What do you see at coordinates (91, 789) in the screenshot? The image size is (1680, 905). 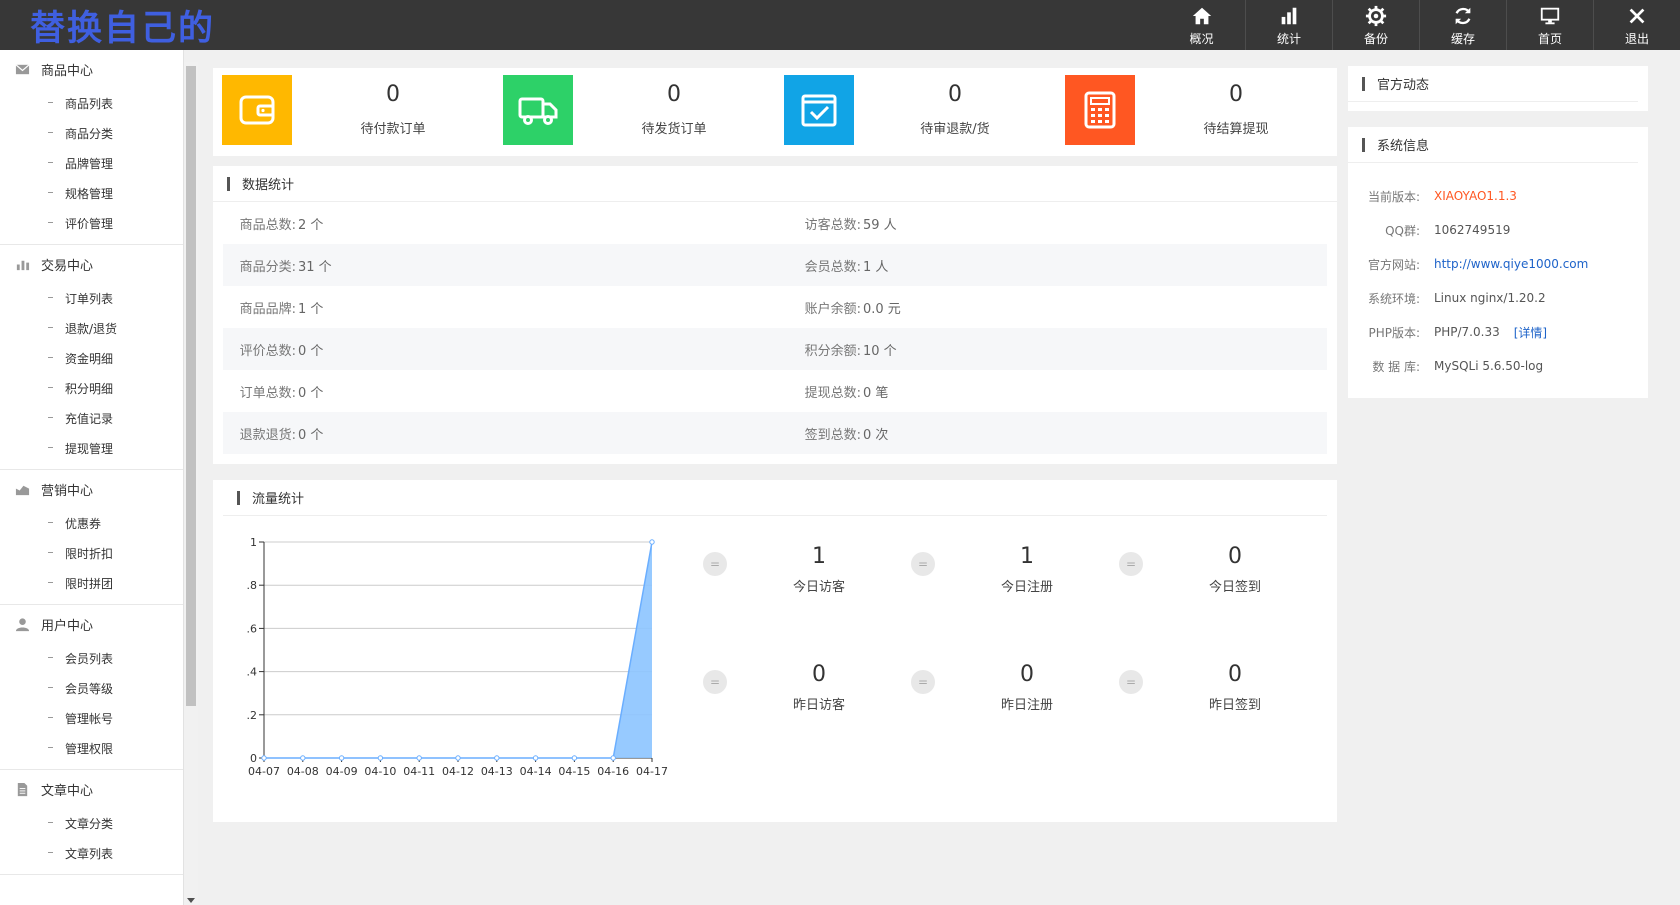 I see `sidebar-group-title: 文章中心` at bounding box center [91, 789].